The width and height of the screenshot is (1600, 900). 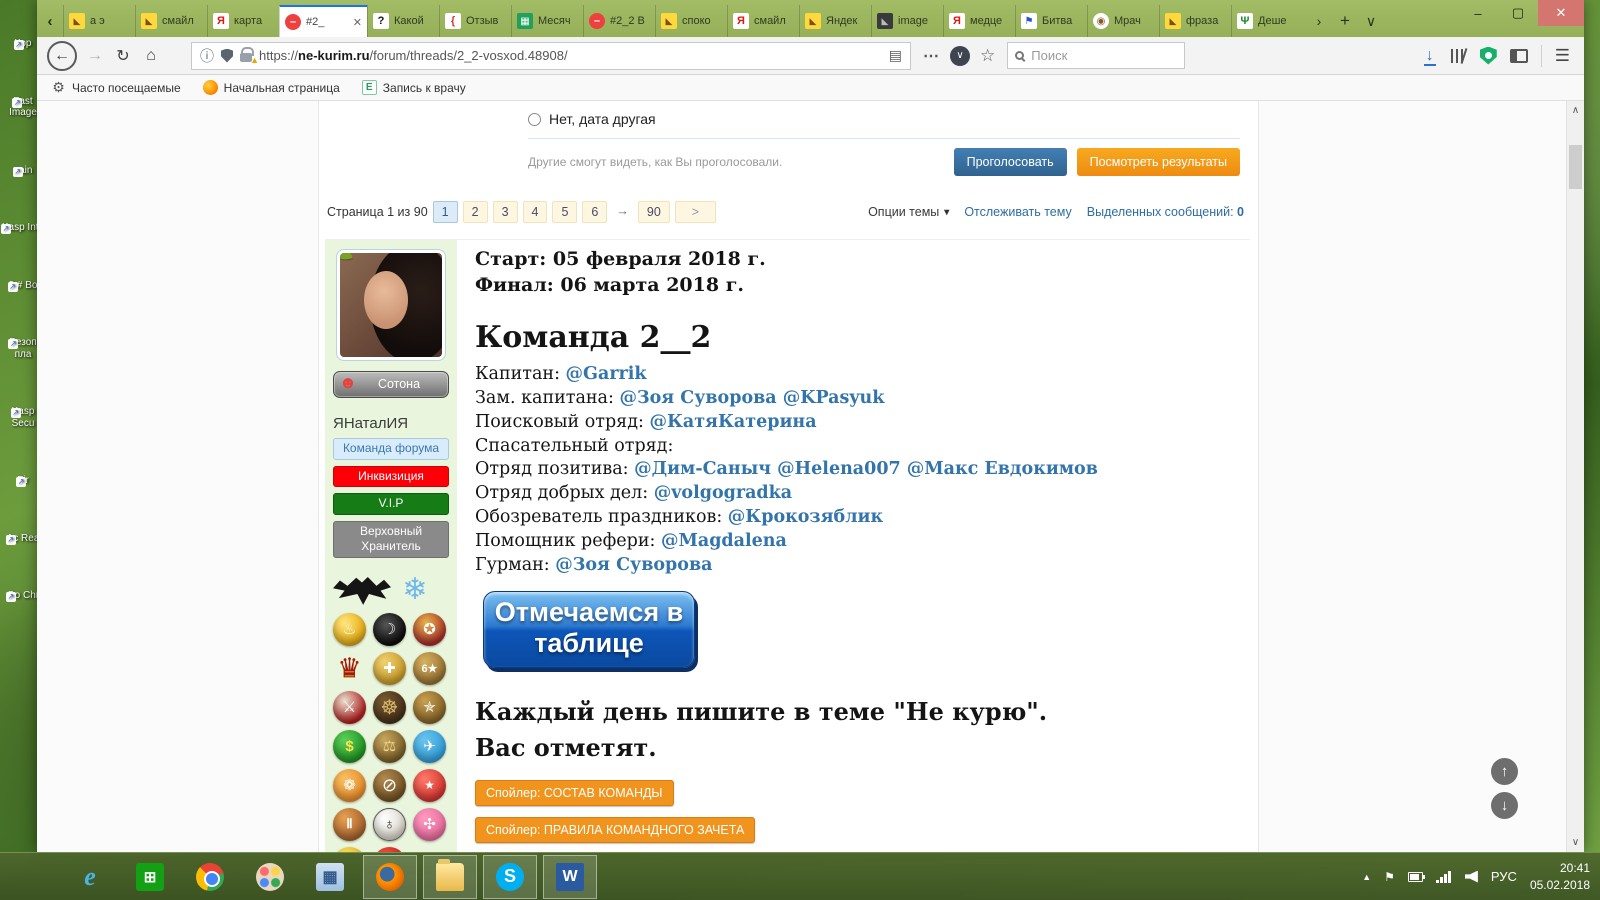 I want to click on browser-tab: карта, so click(x=243, y=21).